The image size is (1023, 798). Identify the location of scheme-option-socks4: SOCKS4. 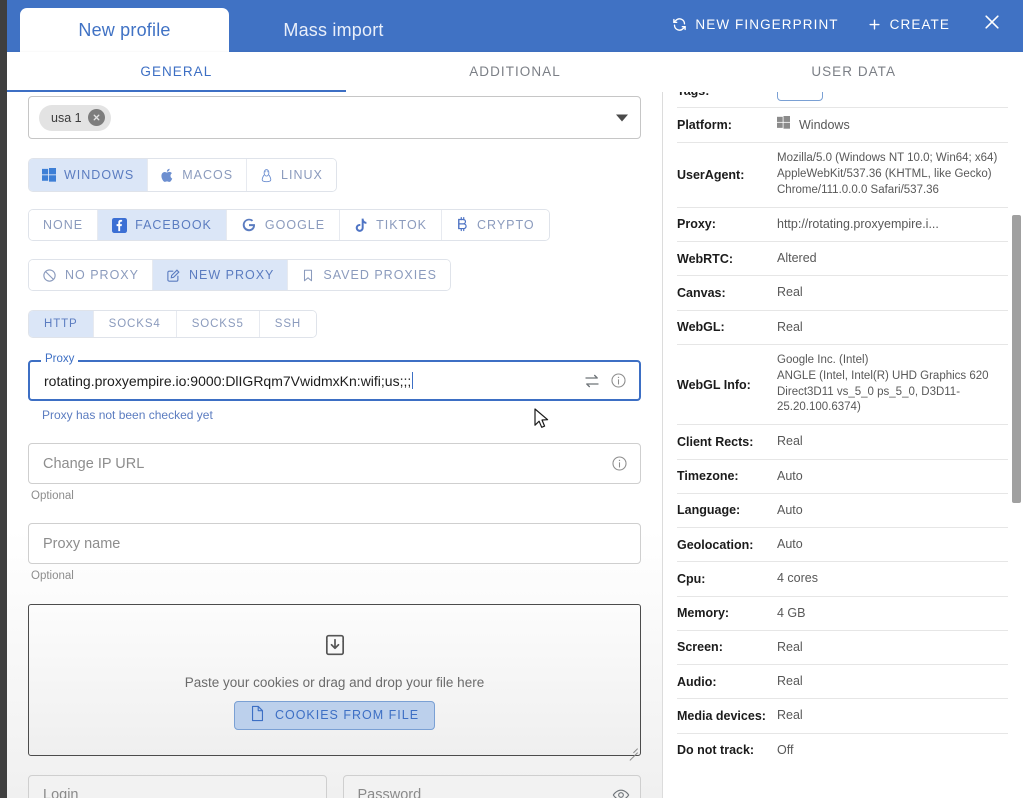
(135, 324).